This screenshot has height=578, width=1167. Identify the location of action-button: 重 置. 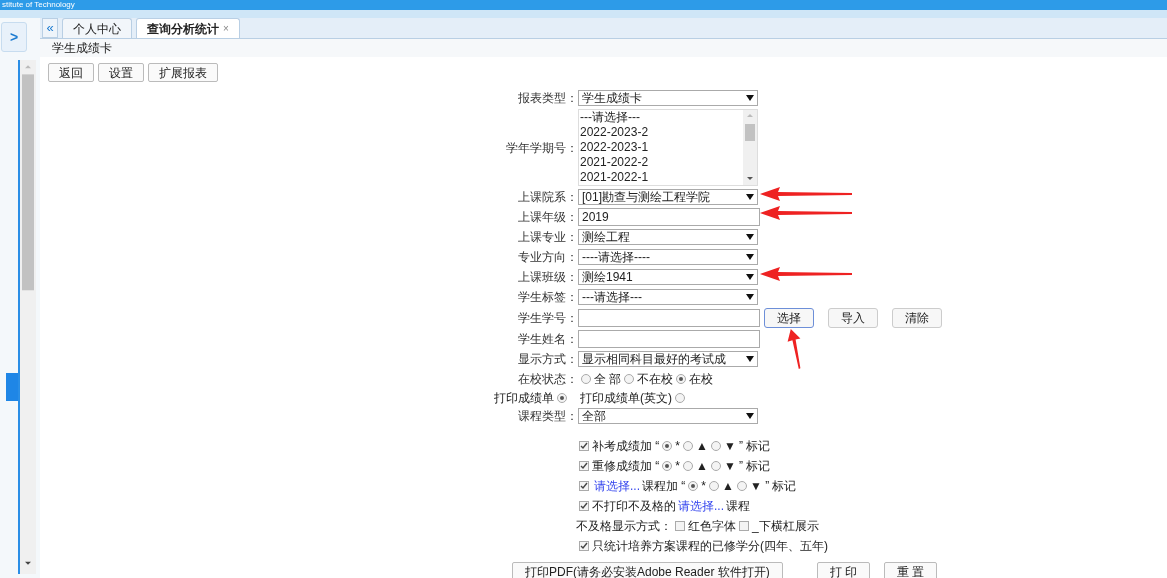
(911, 570).